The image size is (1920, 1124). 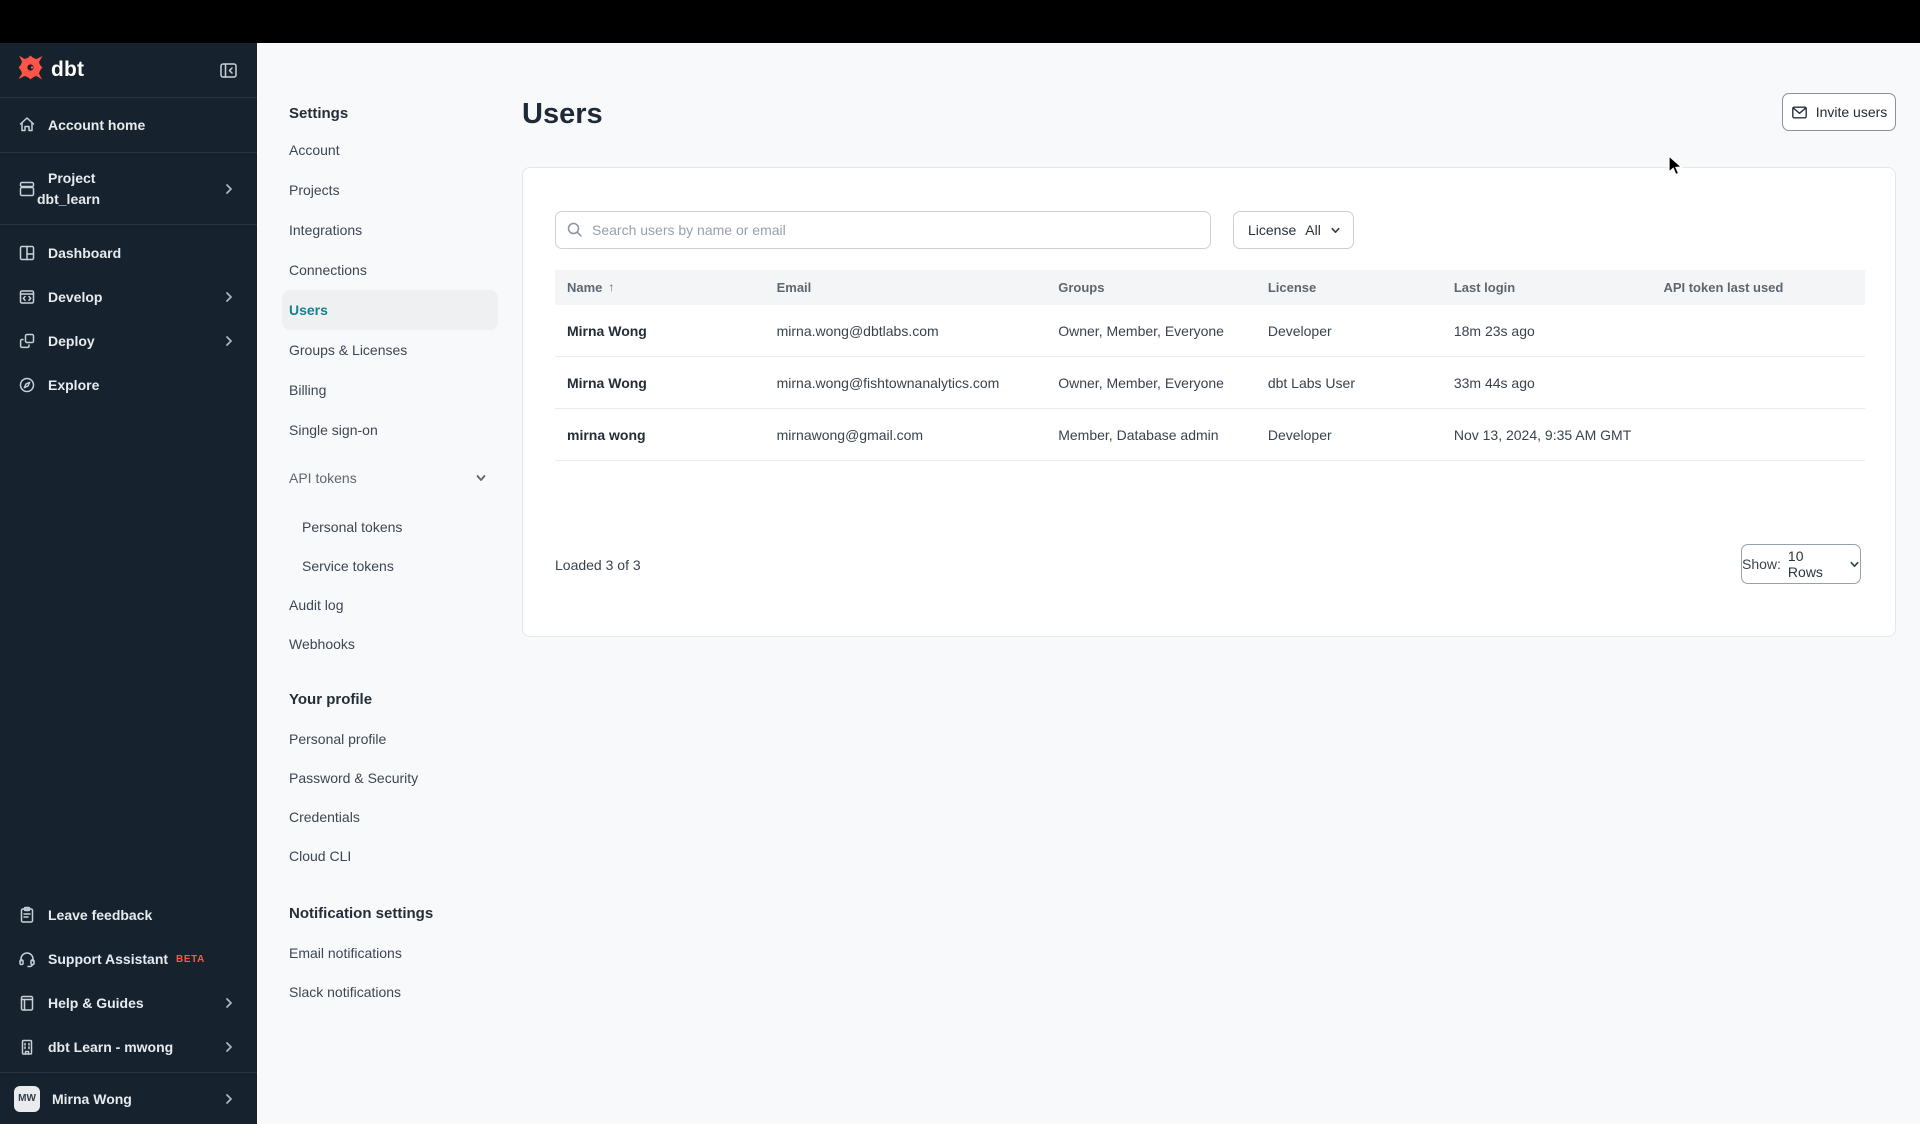 What do you see at coordinates (27, 341) in the screenshot?
I see `deploy-windows-icon` at bounding box center [27, 341].